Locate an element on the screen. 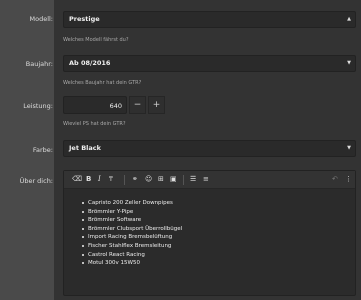 The height and width of the screenshot is (300, 361). power-help: Wieviel PS hat dein GTR? is located at coordinates (94, 124).